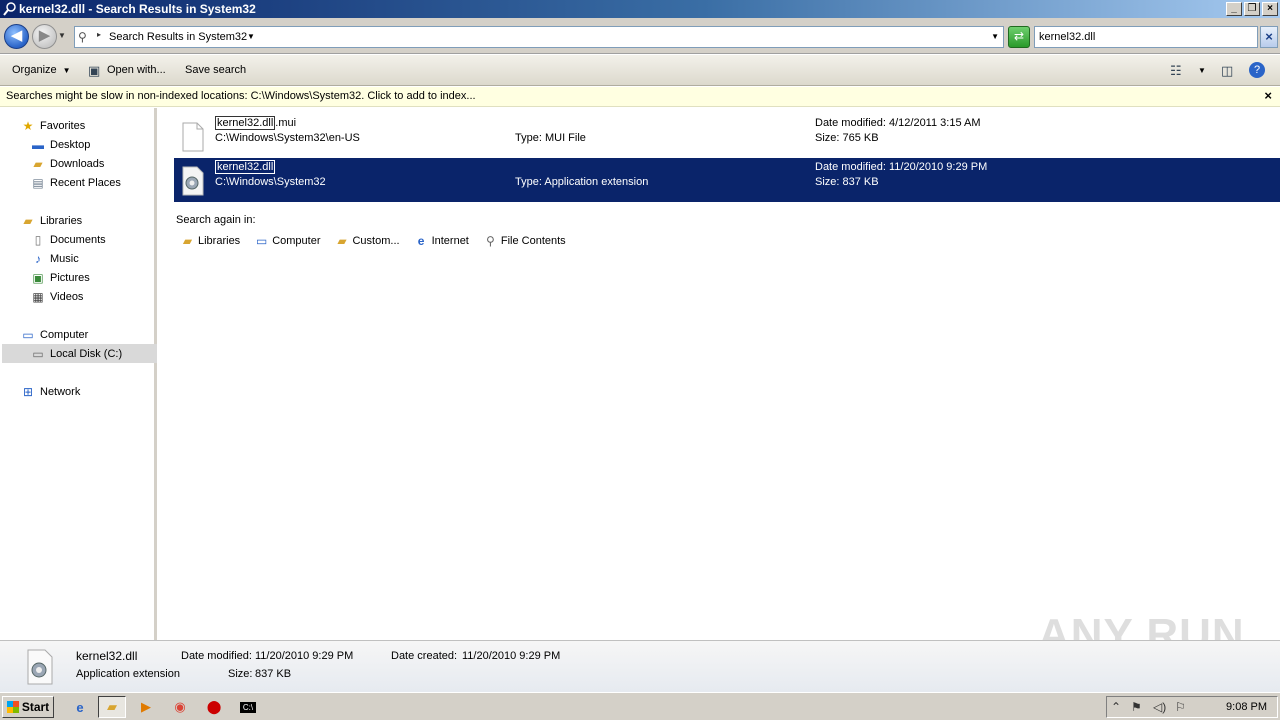  What do you see at coordinates (1176, 71) in the screenshot?
I see `change-view-icon: ☷` at bounding box center [1176, 71].